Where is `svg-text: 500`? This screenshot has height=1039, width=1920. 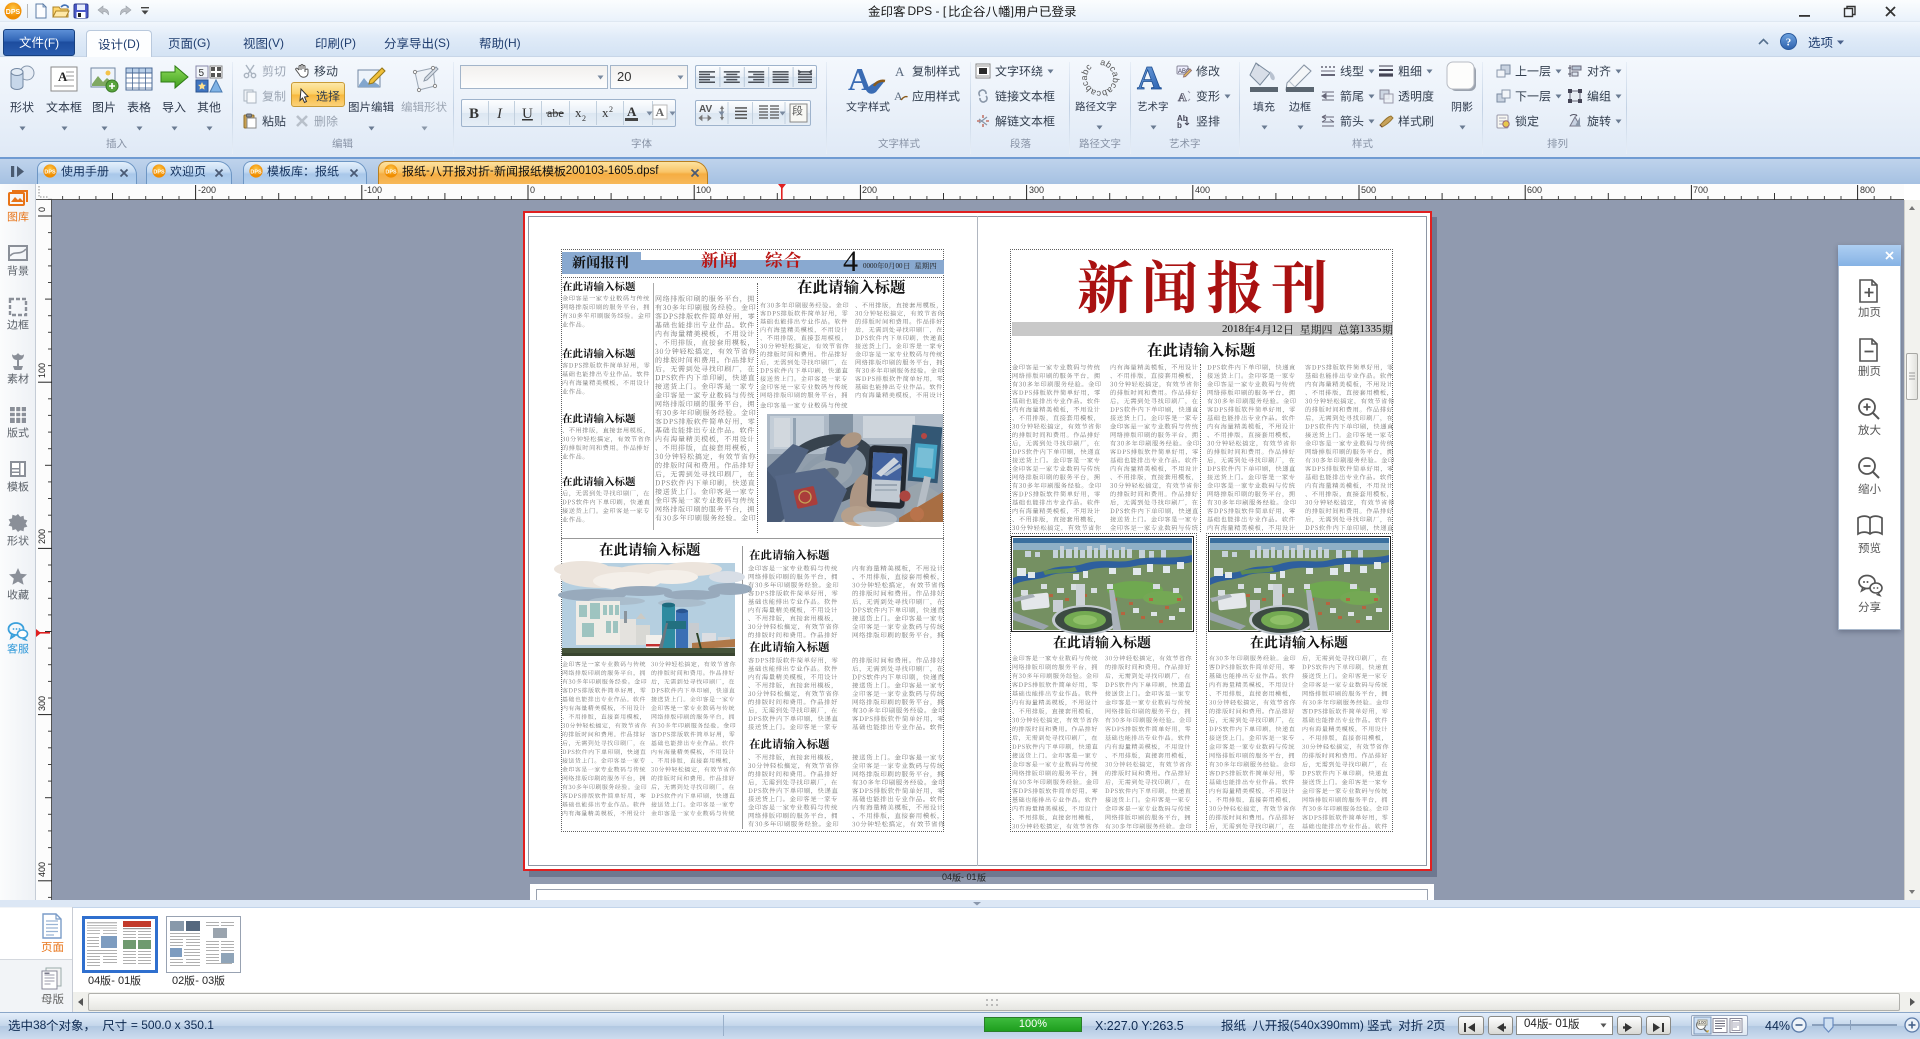 svg-text: 500 is located at coordinates (1368, 190).